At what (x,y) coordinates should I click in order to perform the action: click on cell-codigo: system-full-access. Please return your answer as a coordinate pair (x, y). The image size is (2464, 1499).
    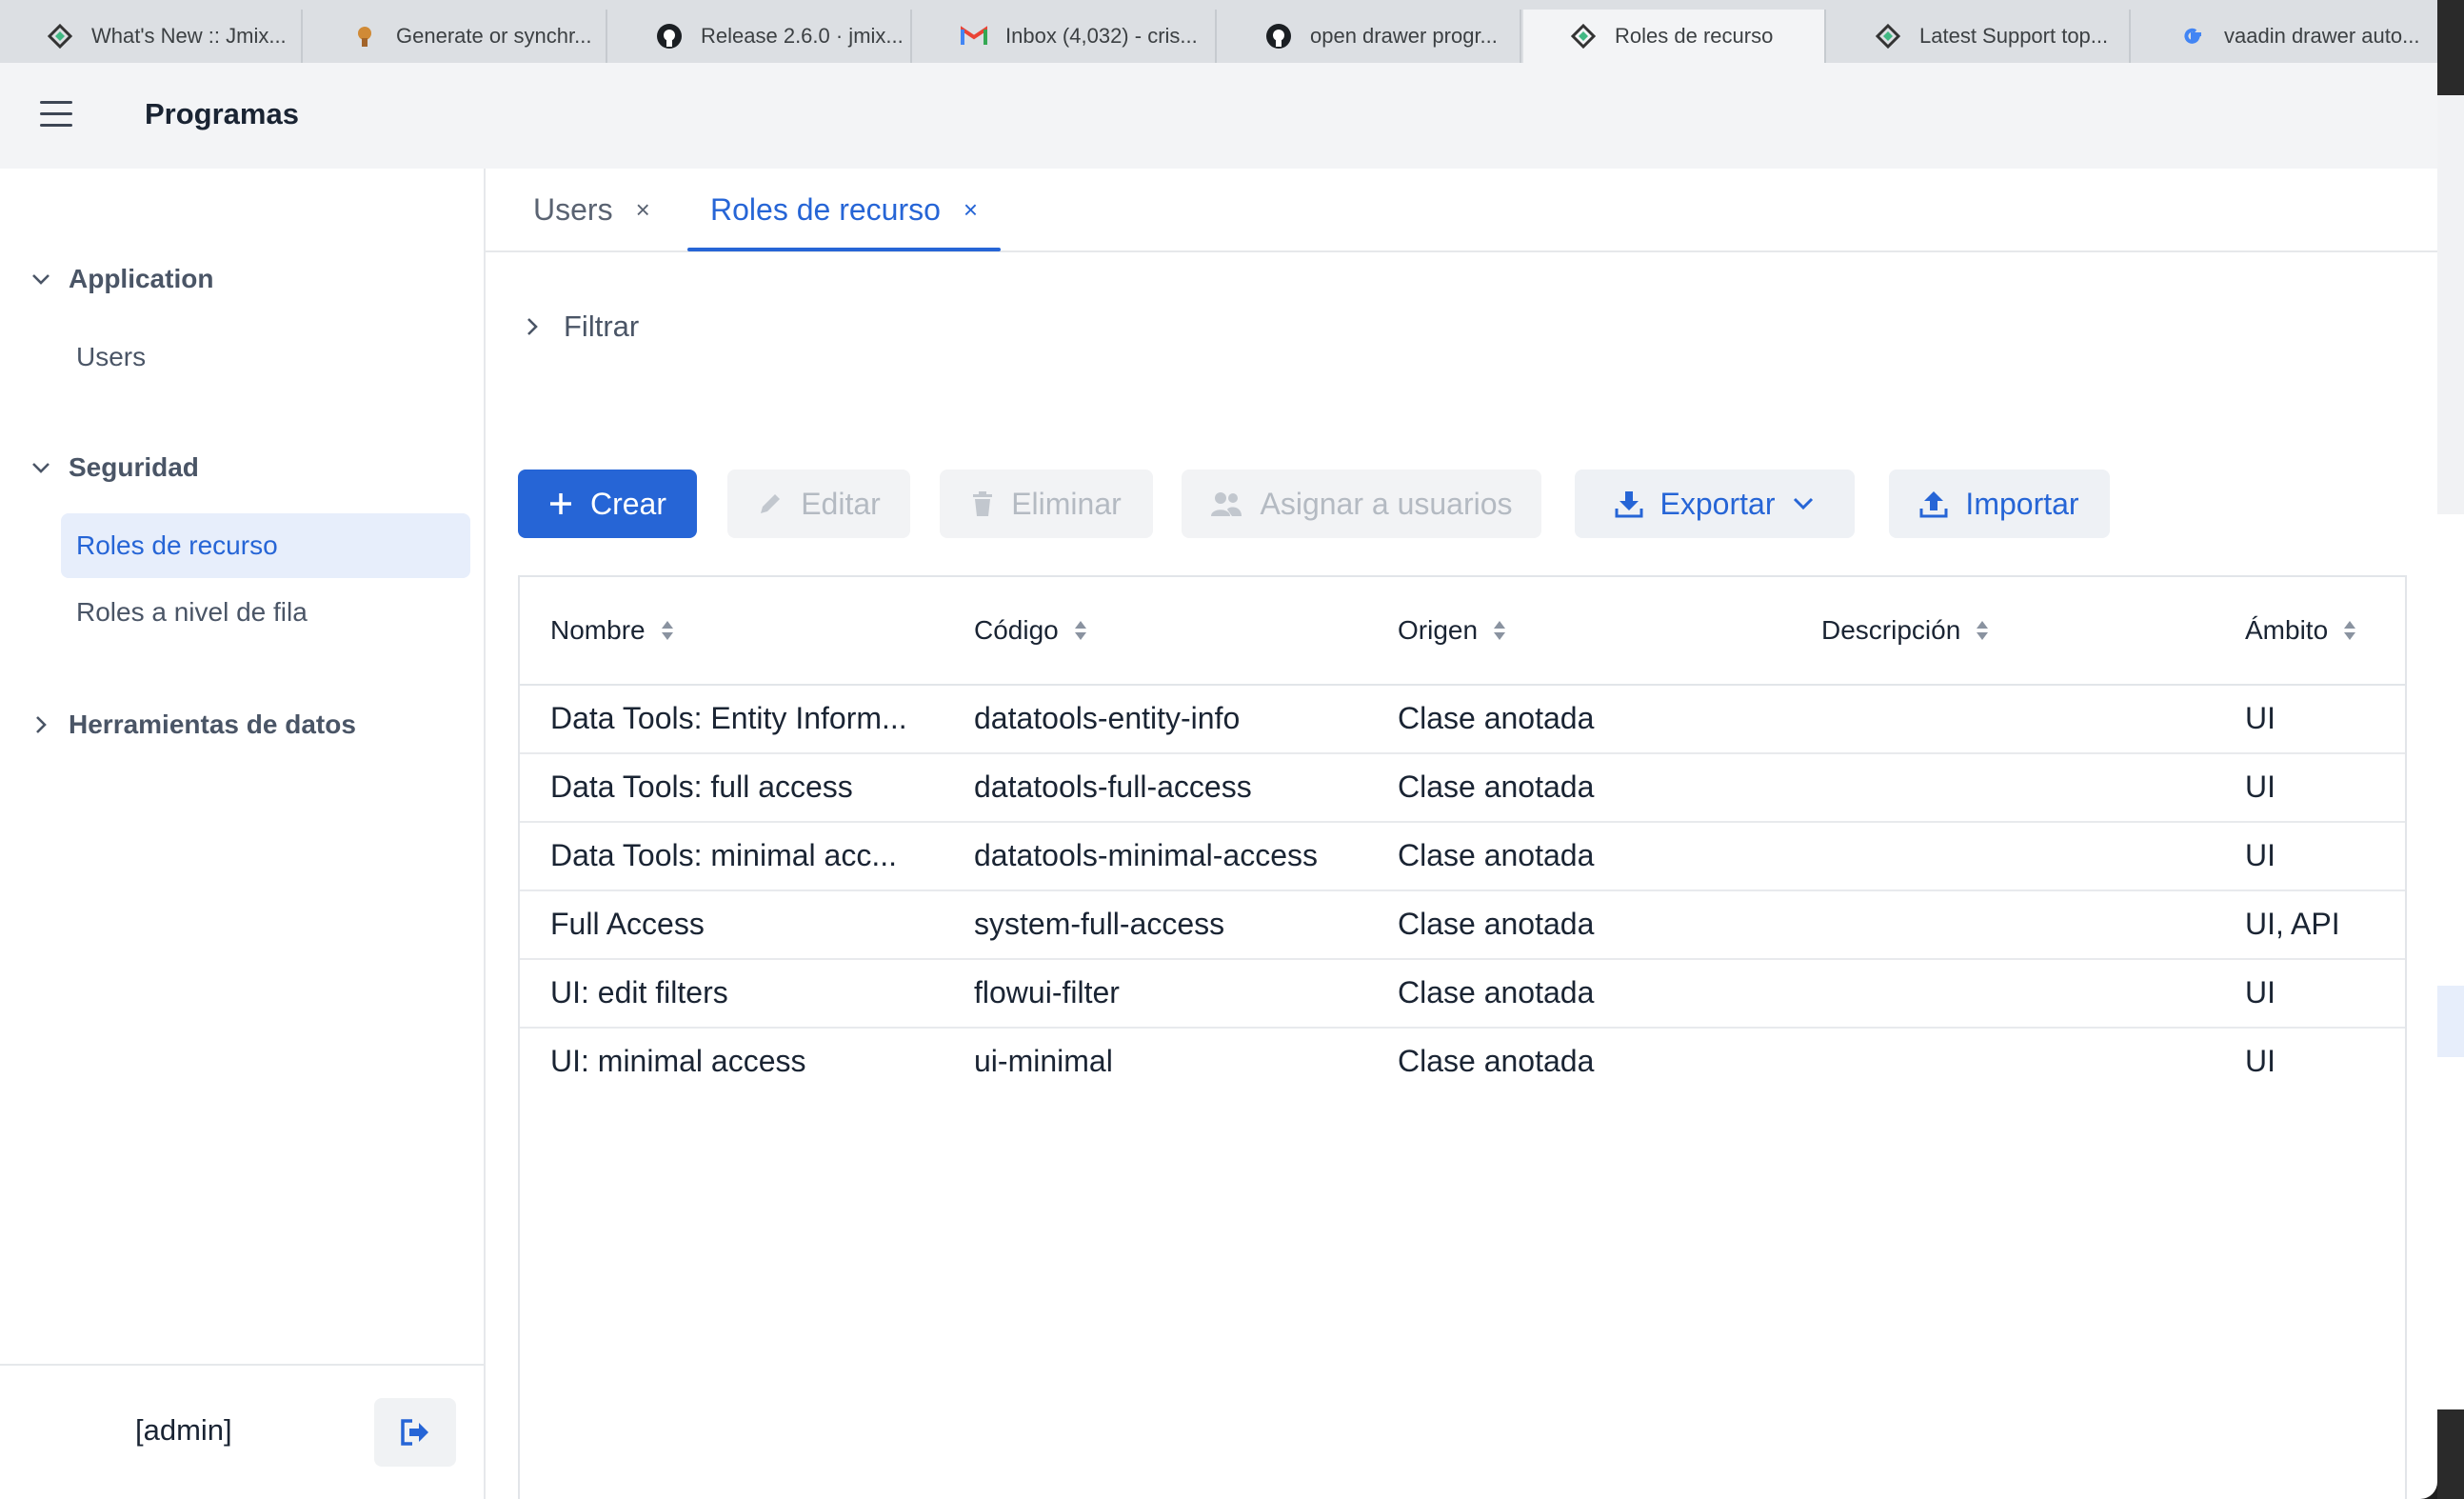
    Looking at the image, I should click on (1099, 923).